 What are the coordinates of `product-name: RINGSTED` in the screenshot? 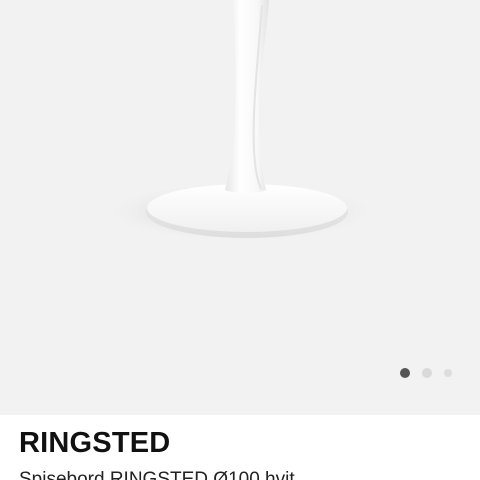 It's located at (95, 443).